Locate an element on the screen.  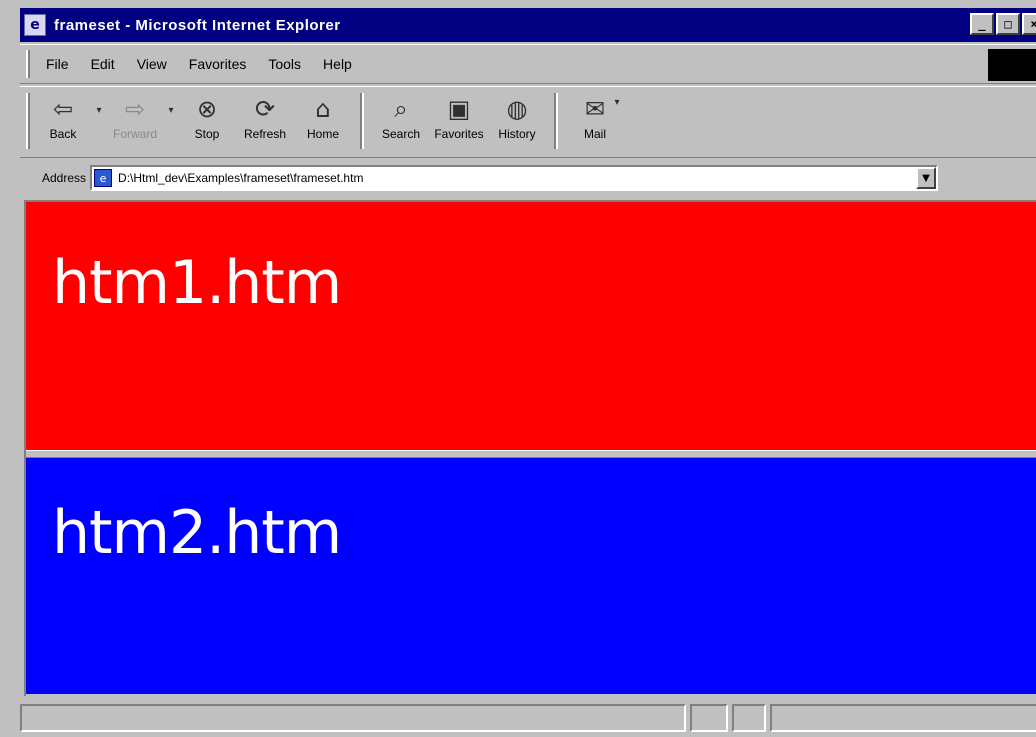
status-text-pane is located at coordinates (353, 718).